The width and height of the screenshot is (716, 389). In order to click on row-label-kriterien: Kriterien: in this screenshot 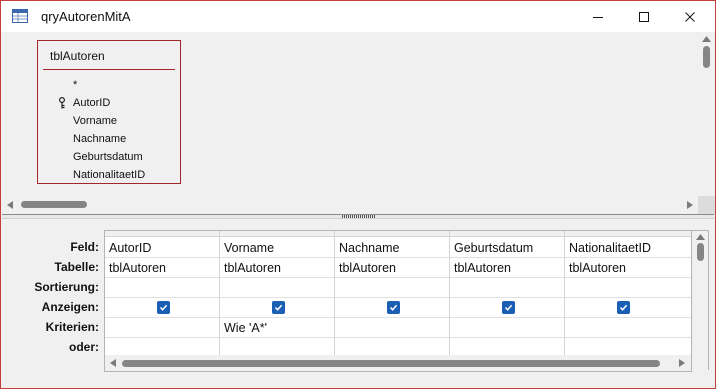, I will do `click(72, 327)`.